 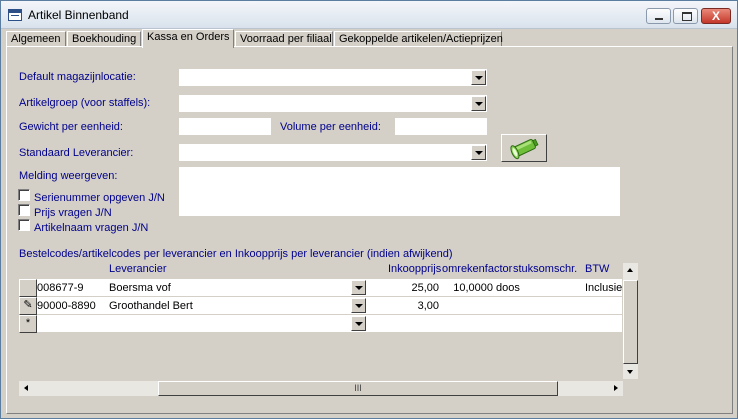 I want to click on serial-checkbox, so click(x=24, y=195).